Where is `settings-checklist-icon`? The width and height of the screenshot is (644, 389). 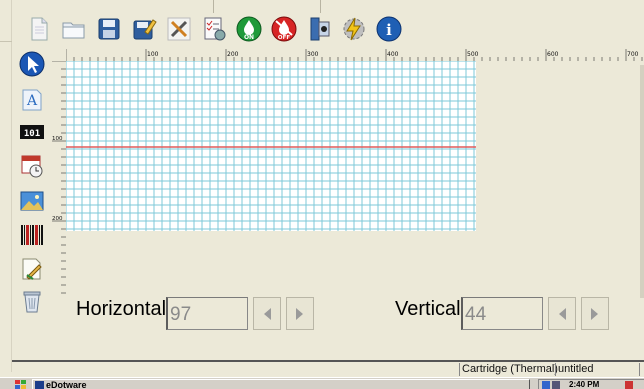 settings-checklist-icon is located at coordinates (214, 29).